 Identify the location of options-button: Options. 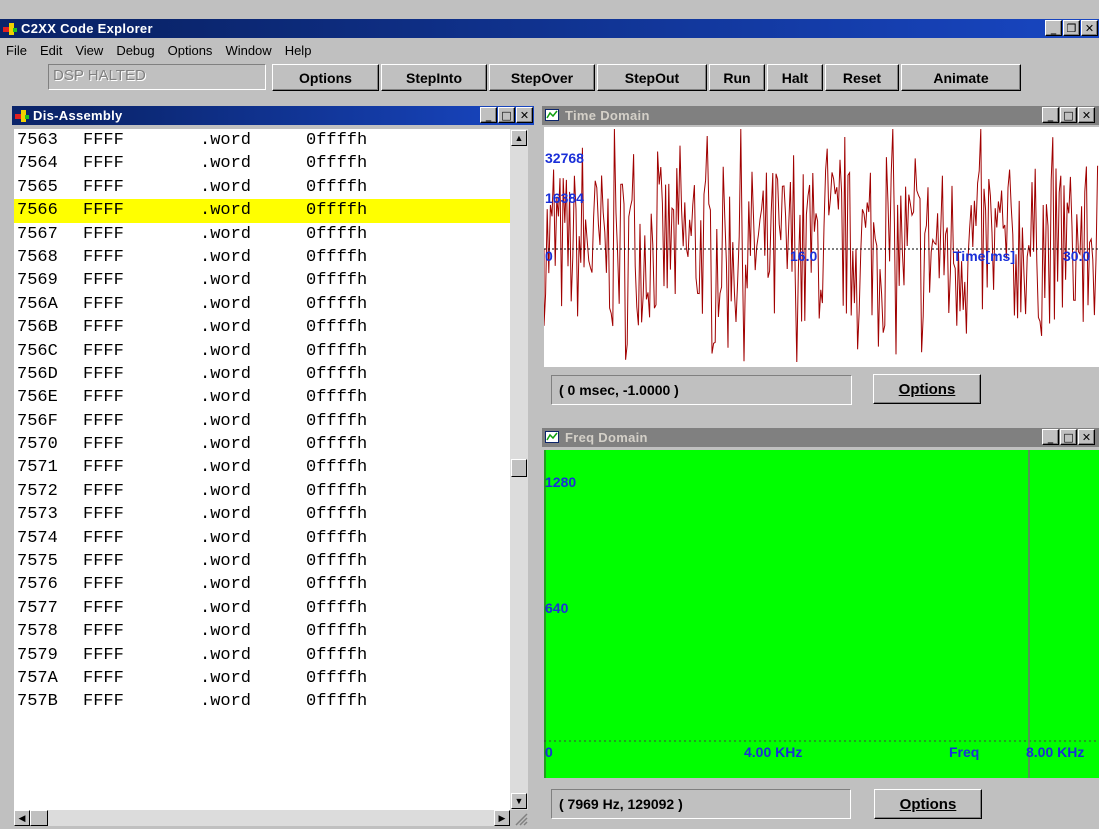
(325, 77).